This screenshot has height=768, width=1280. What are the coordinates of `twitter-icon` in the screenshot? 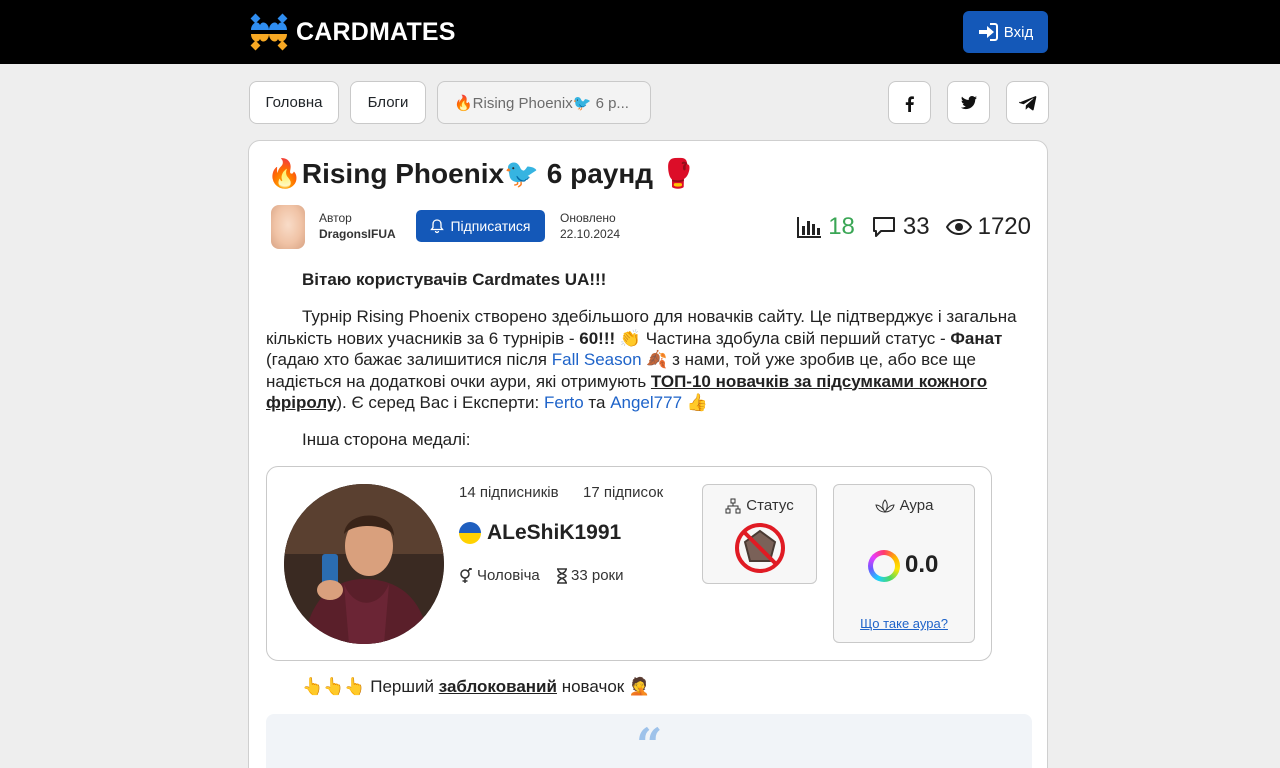 It's located at (968, 102).